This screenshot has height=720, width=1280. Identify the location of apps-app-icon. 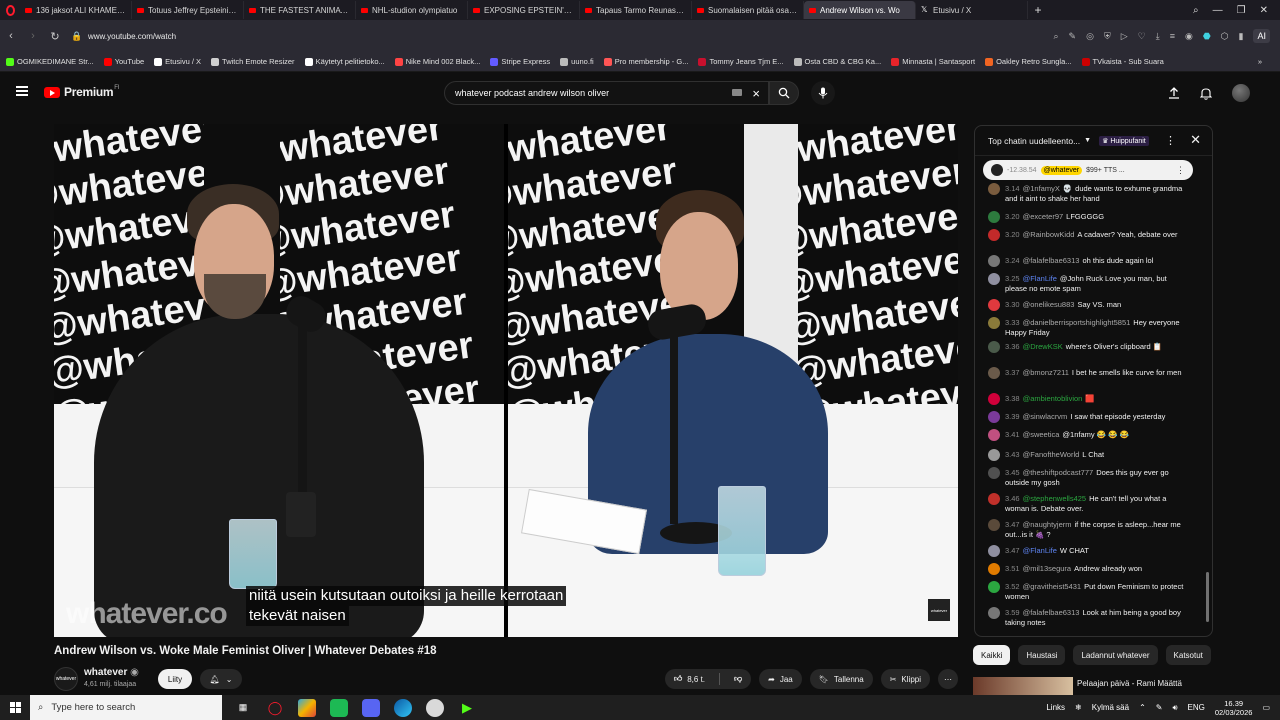
(307, 707).